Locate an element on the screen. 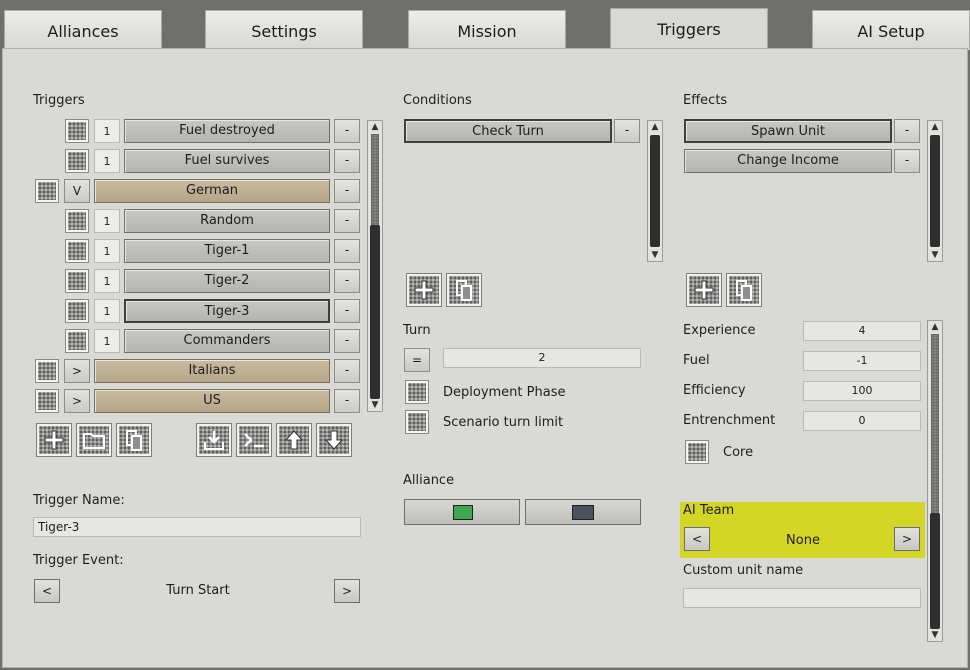 The width and height of the screenshot is (970, 670). trigger-item: Tiger-2 is located at coordinates (227, 281).